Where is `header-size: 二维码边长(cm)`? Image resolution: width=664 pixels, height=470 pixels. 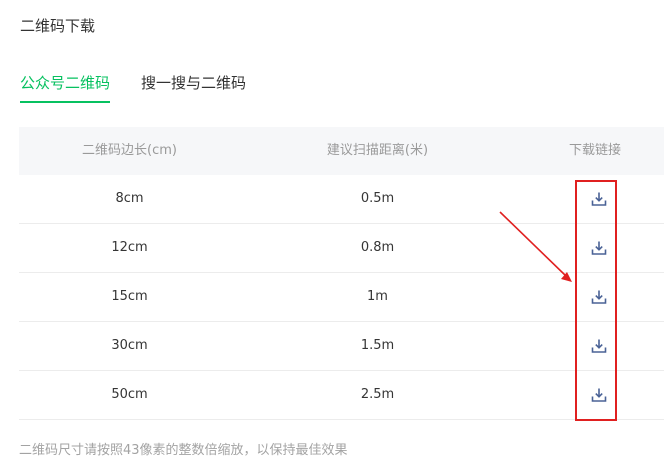
header-size: 二维码边长(cm) is located at coordinates (129, 150).